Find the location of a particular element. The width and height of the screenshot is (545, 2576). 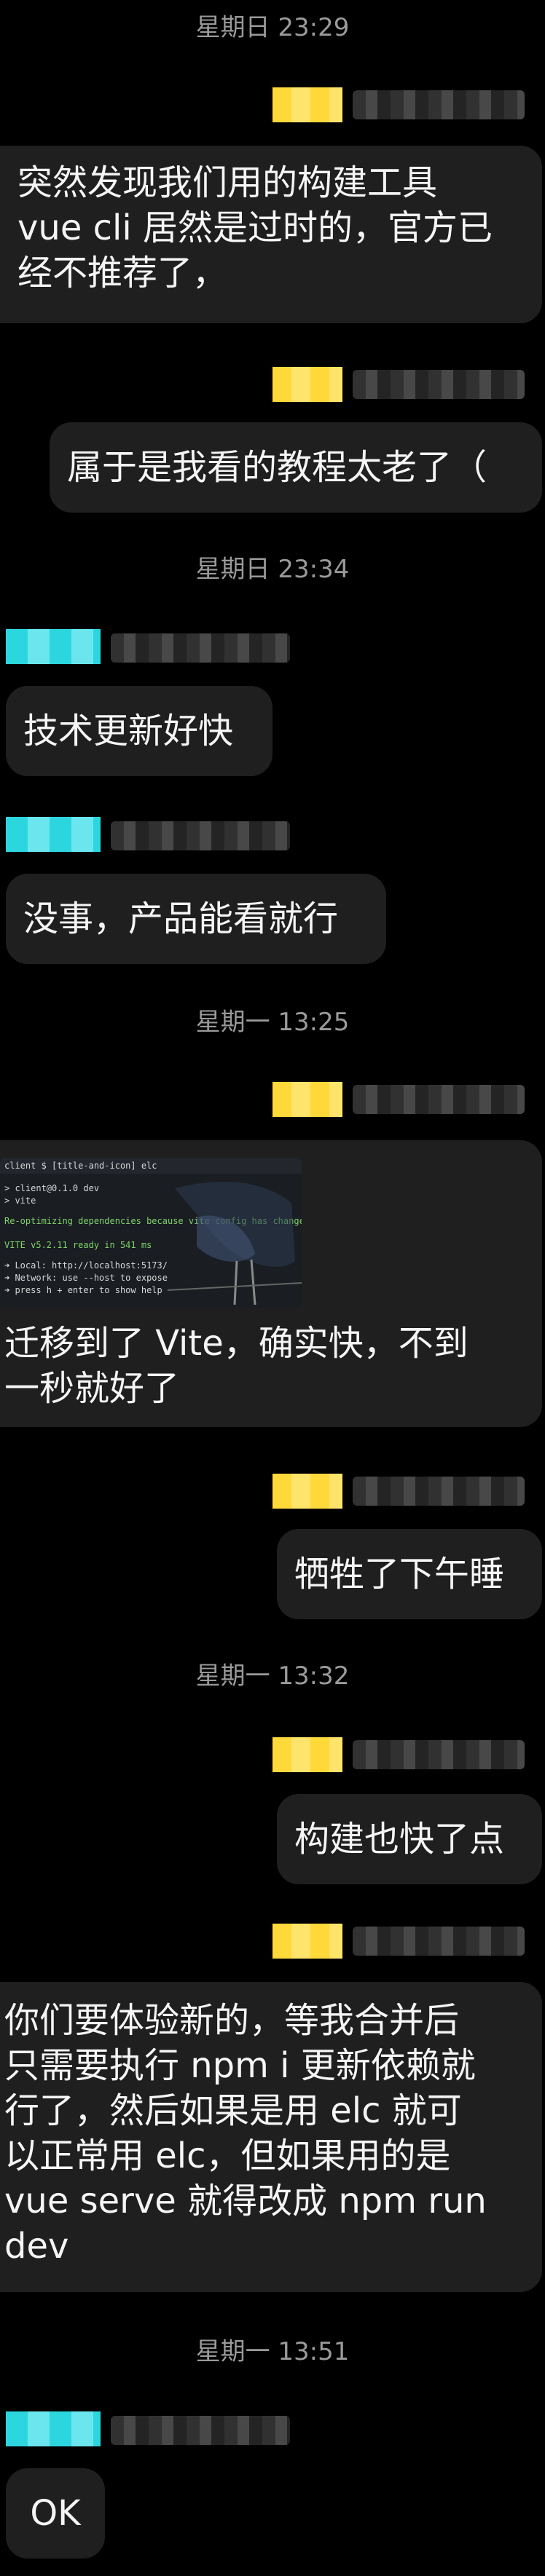

terminal-line: ➜ Local: http://localhost:5173/ is located at coordinates (86, 1265).